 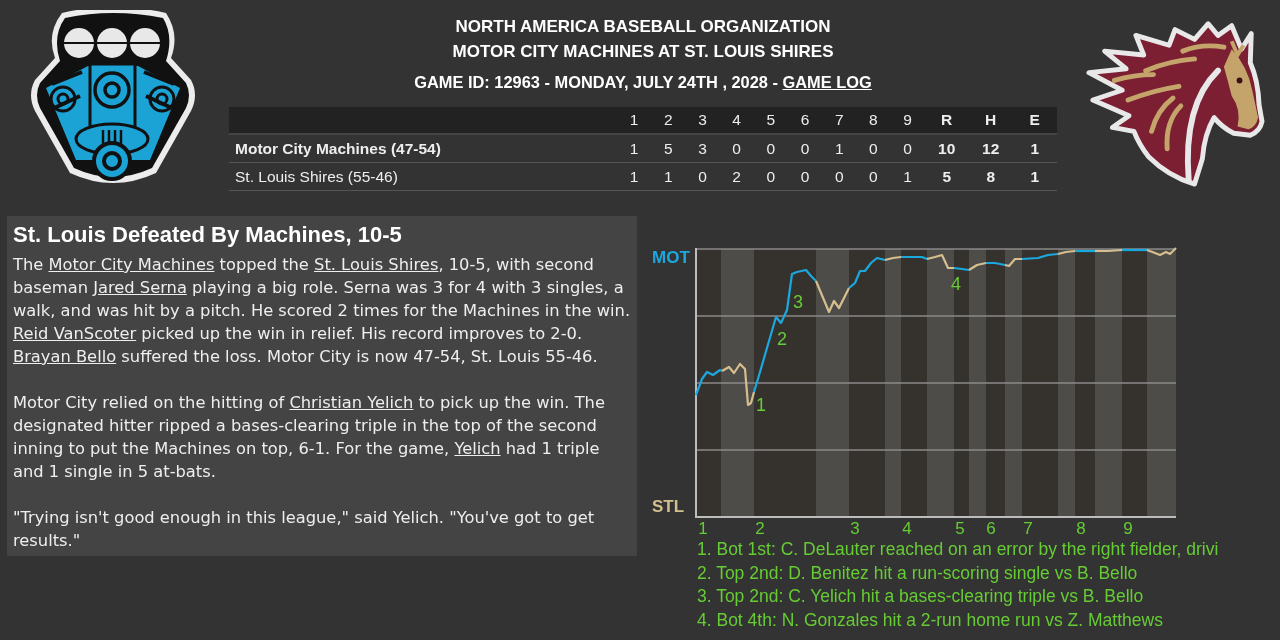 I want to click on column-header: 4, so click(x=736, y=120).